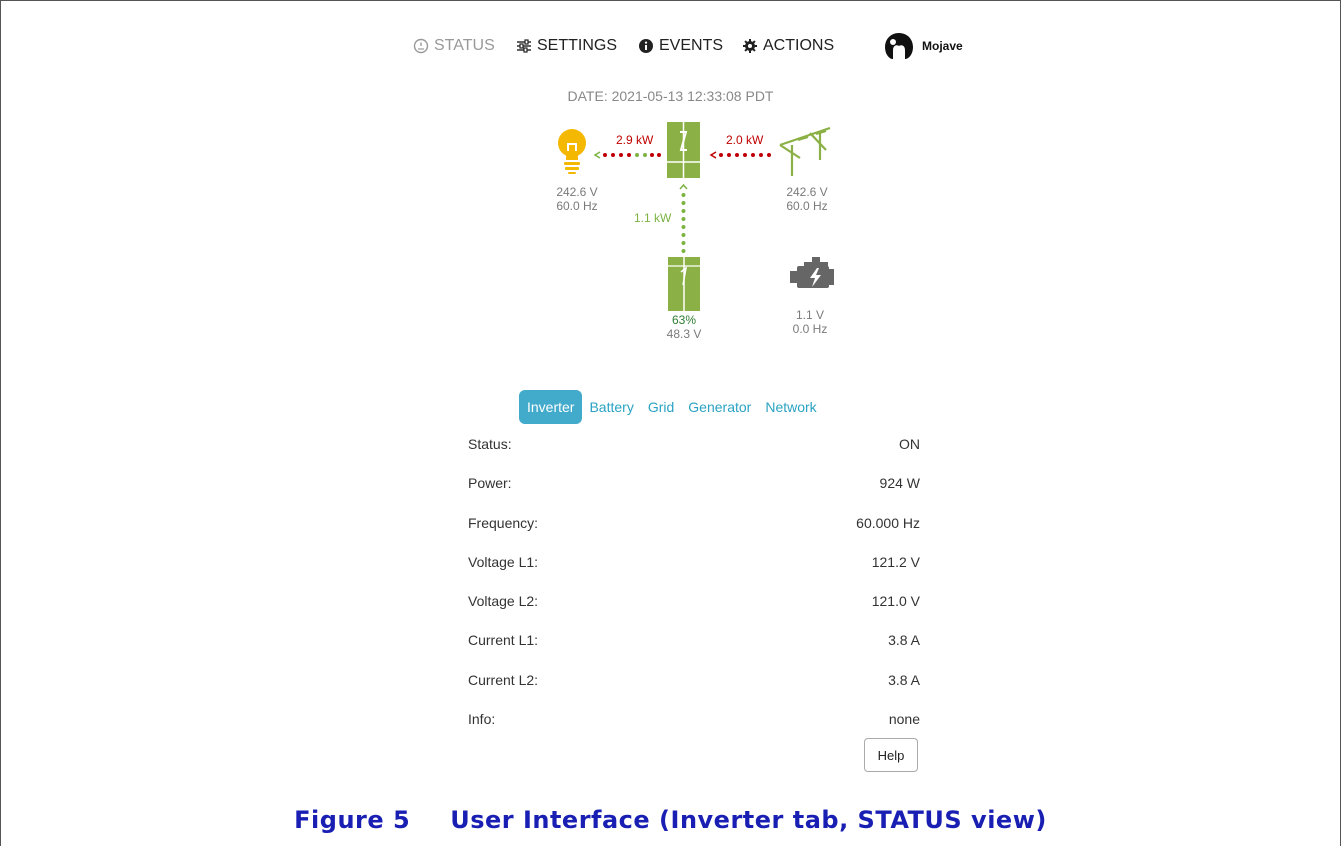 This screenshot has width=1341, height=846. Describe the element at coordinates (694, 530) in the screenshot. I see `table-row: Frequency: 60.000 Hz` at that location.